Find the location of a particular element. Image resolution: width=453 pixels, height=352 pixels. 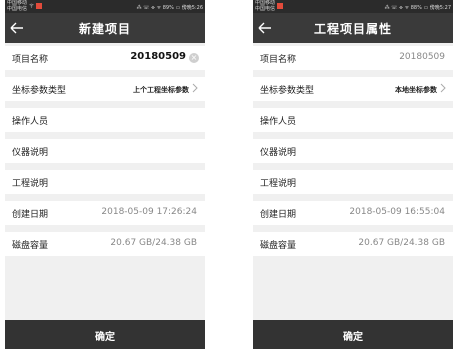

wifi-icon is located at coordinates (31, 5).